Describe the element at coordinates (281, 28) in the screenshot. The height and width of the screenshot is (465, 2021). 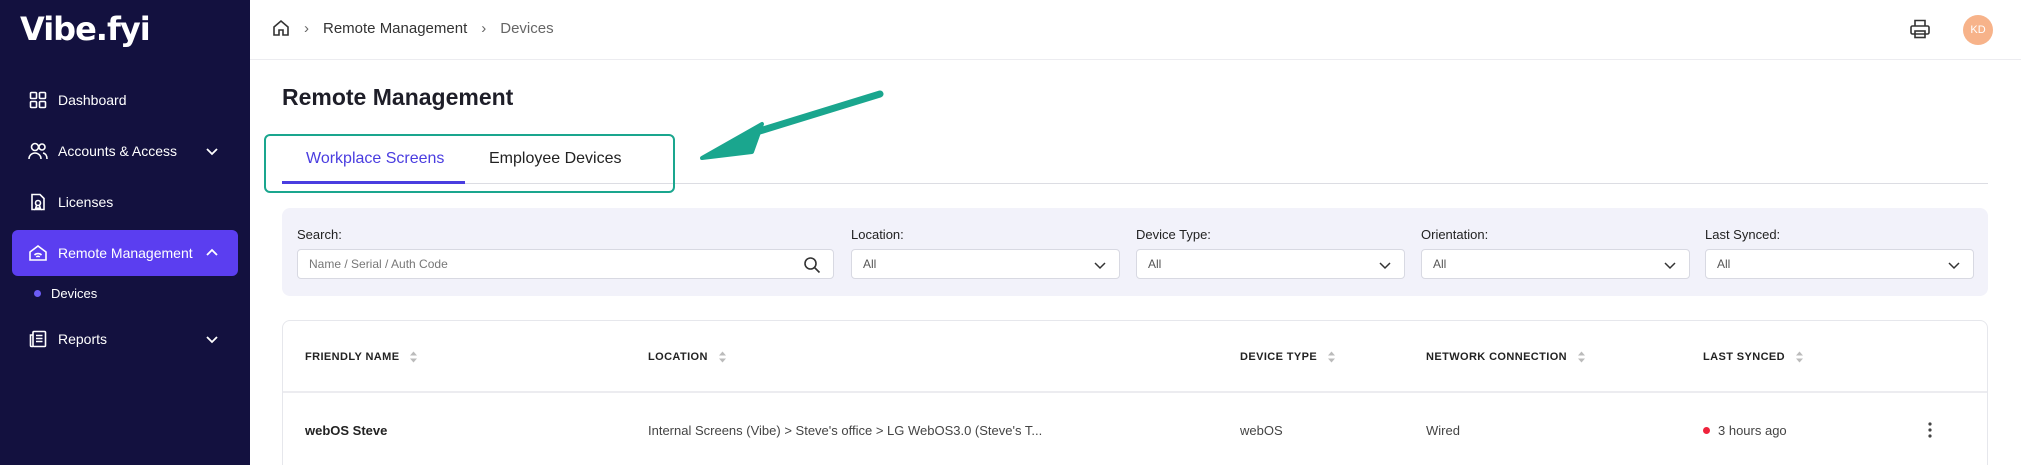
I see `home-icon` at that location.